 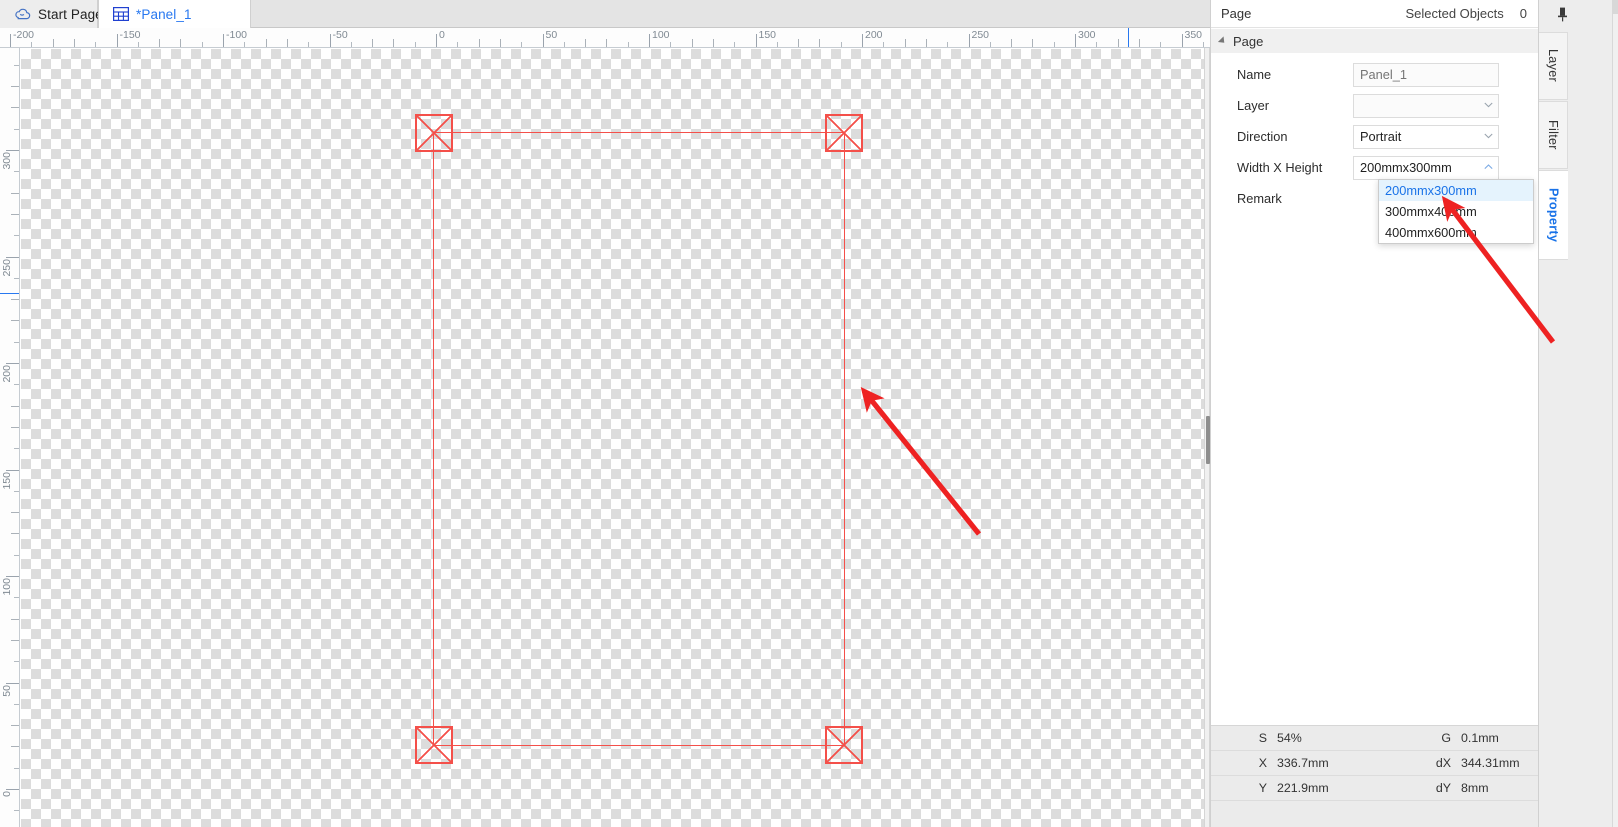 I want to click on tab-panel-1: *Panel_1, so click(x=174, y=14).